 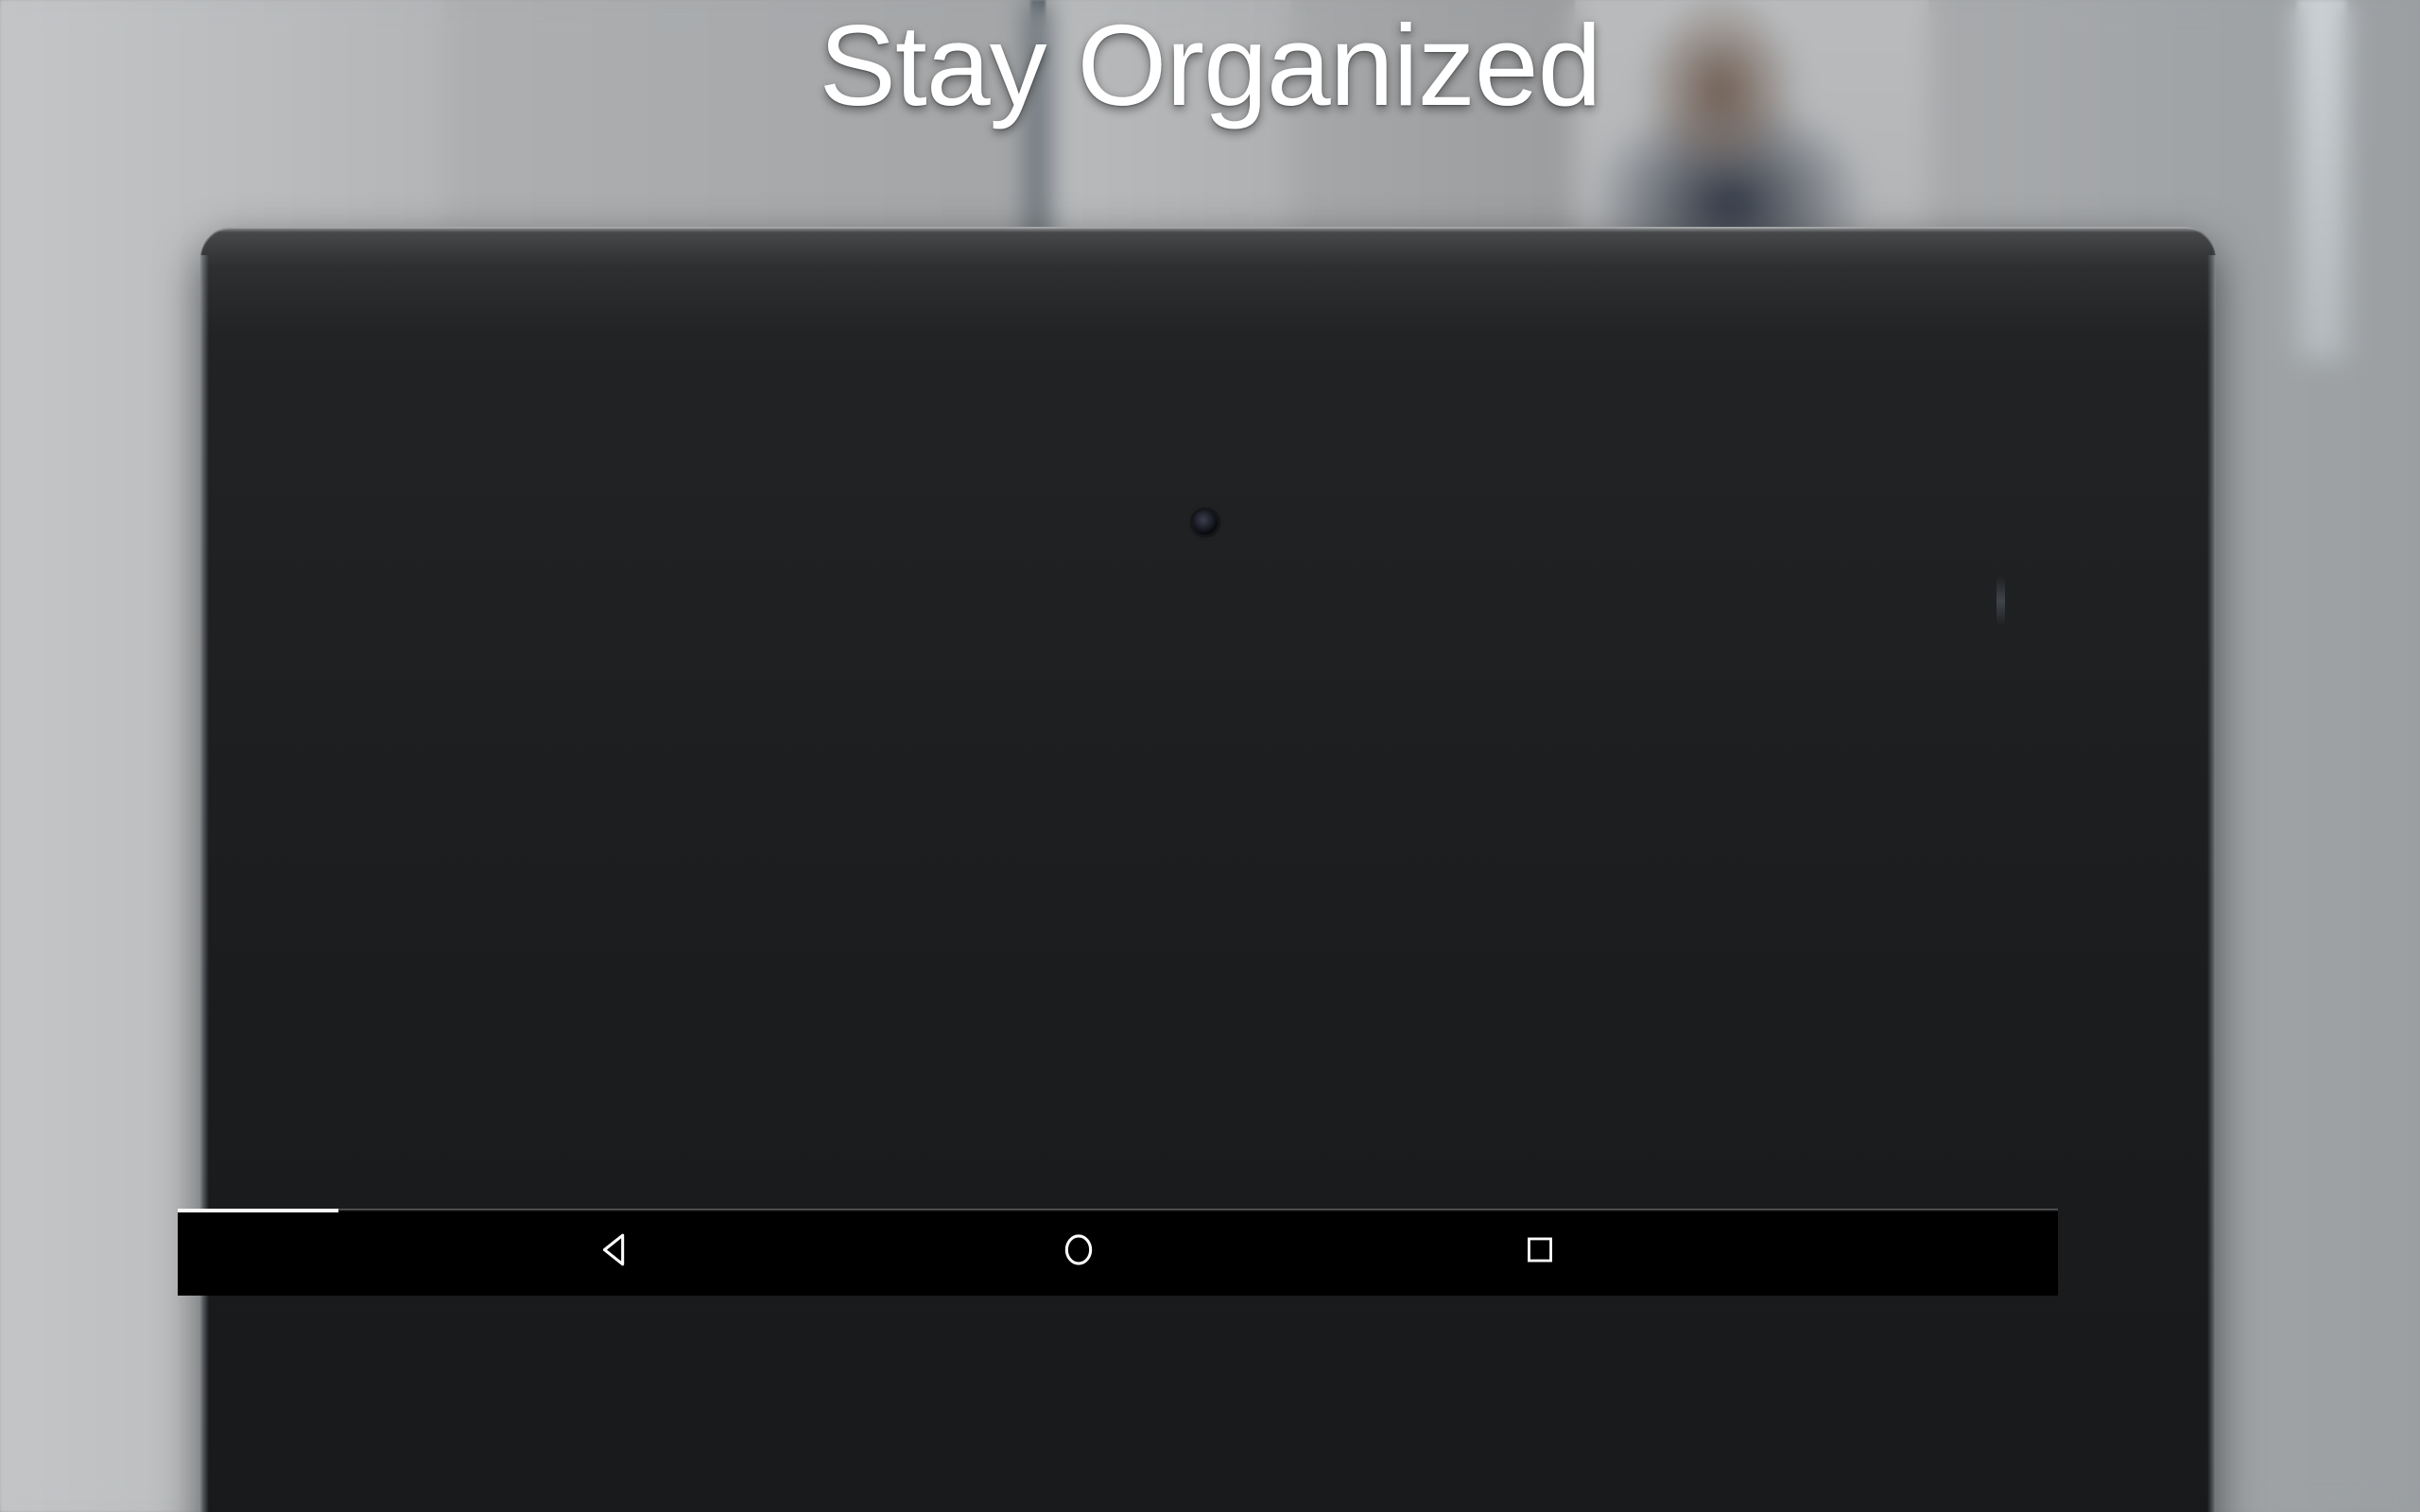 What do you see at coordinates (258, 1210) in the screenshot?
I see `screen-bottom-edge` at bounding box center [258, 1210].